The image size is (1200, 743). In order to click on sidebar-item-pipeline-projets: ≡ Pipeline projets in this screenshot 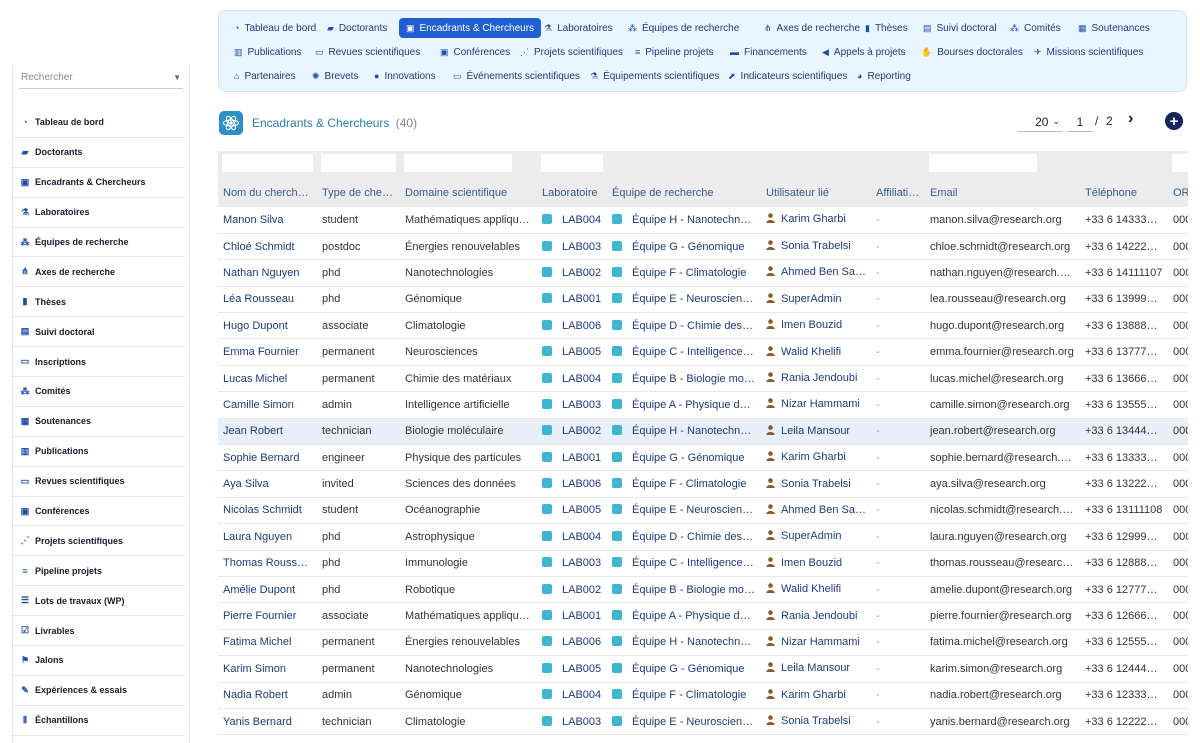, I will do `click(99, 571)`.